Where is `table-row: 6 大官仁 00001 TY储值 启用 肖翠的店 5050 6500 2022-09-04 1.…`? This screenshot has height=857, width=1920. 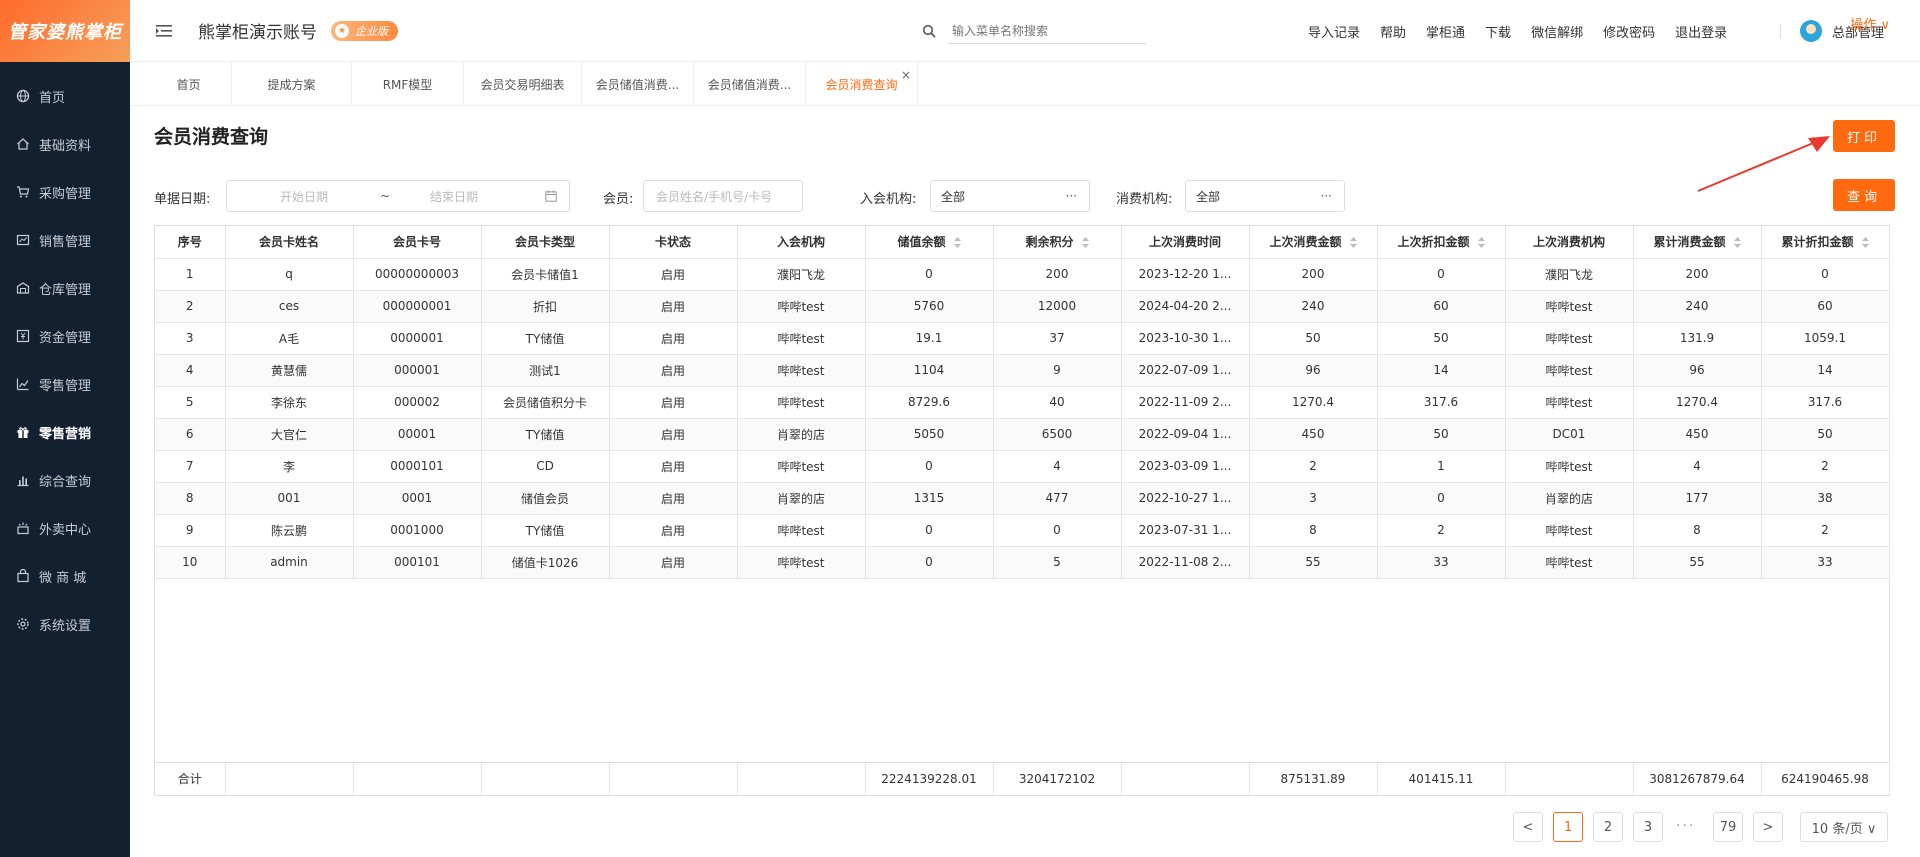 table-row: 6 大官仁 00001 TY储值 启用 肖翠的店 5050 6500 2022-09-04 1.… is located at coordinates (1022, 434).